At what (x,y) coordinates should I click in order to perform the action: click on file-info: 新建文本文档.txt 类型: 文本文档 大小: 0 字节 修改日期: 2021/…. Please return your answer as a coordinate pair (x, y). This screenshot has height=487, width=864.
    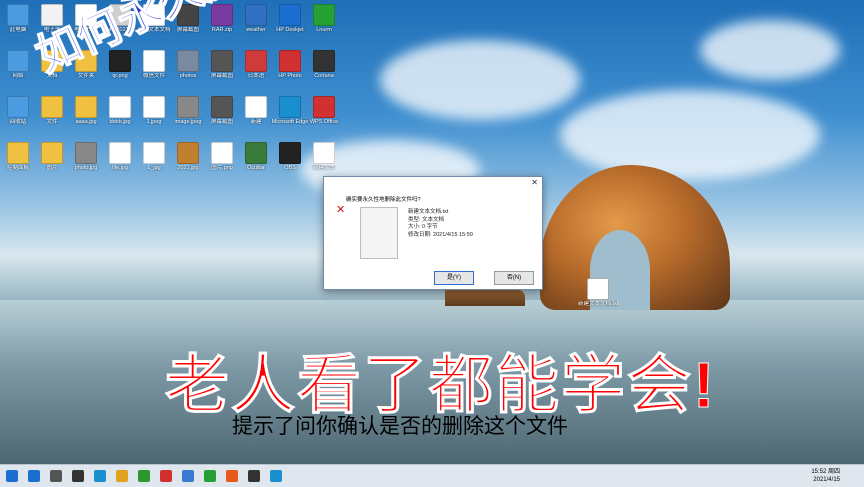
    Looking at the image, I should click on (440, 224).